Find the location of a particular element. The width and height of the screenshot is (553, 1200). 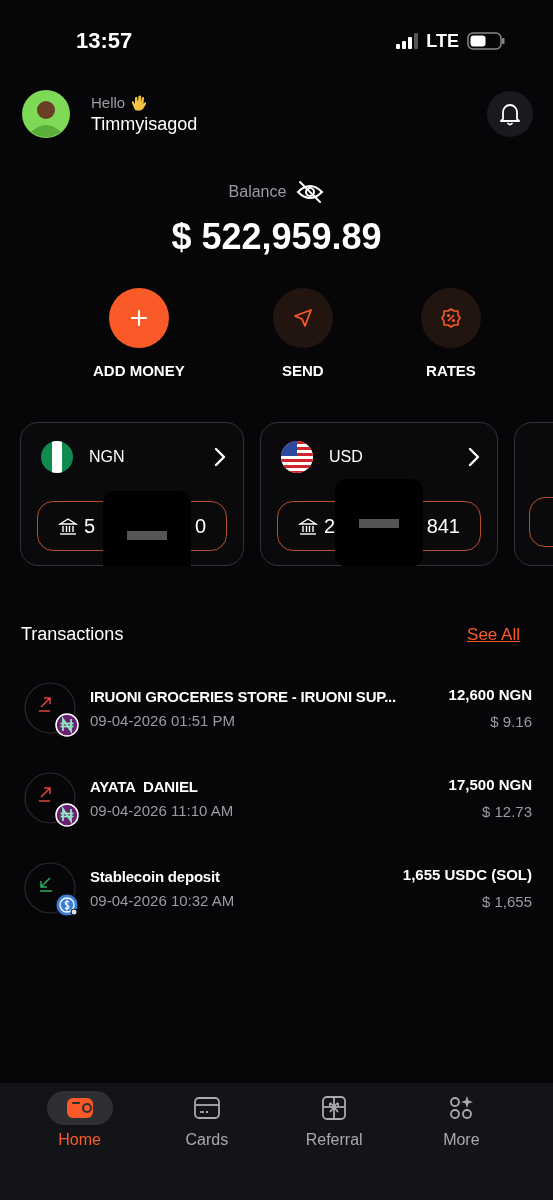

account-number-start: 5 is located at coordinates (90, 526).